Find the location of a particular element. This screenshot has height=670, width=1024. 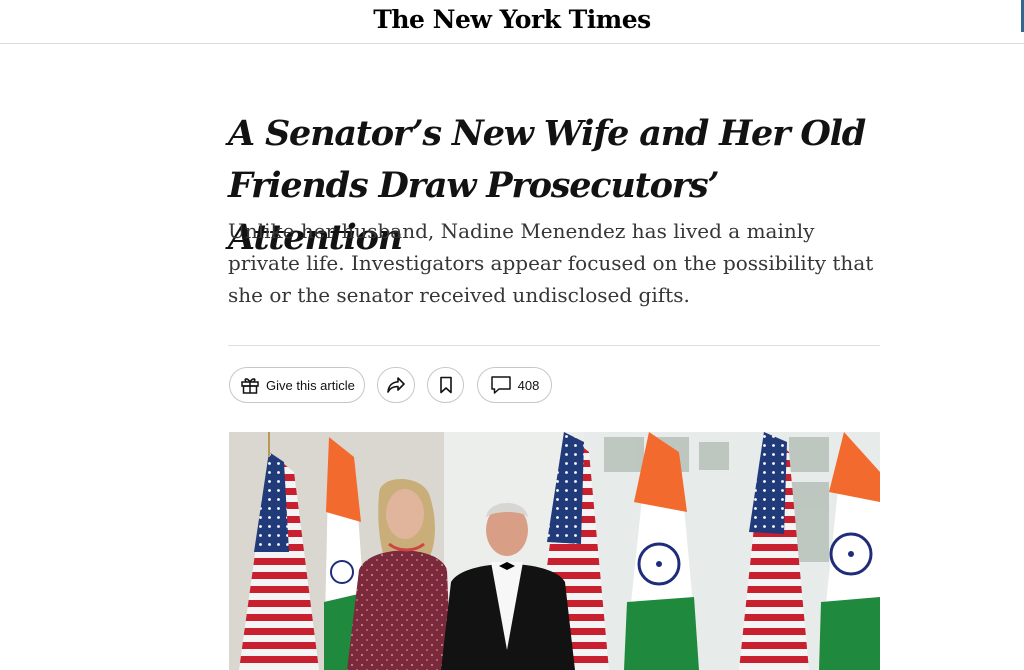

share-button is located at coordinates (396, 385).